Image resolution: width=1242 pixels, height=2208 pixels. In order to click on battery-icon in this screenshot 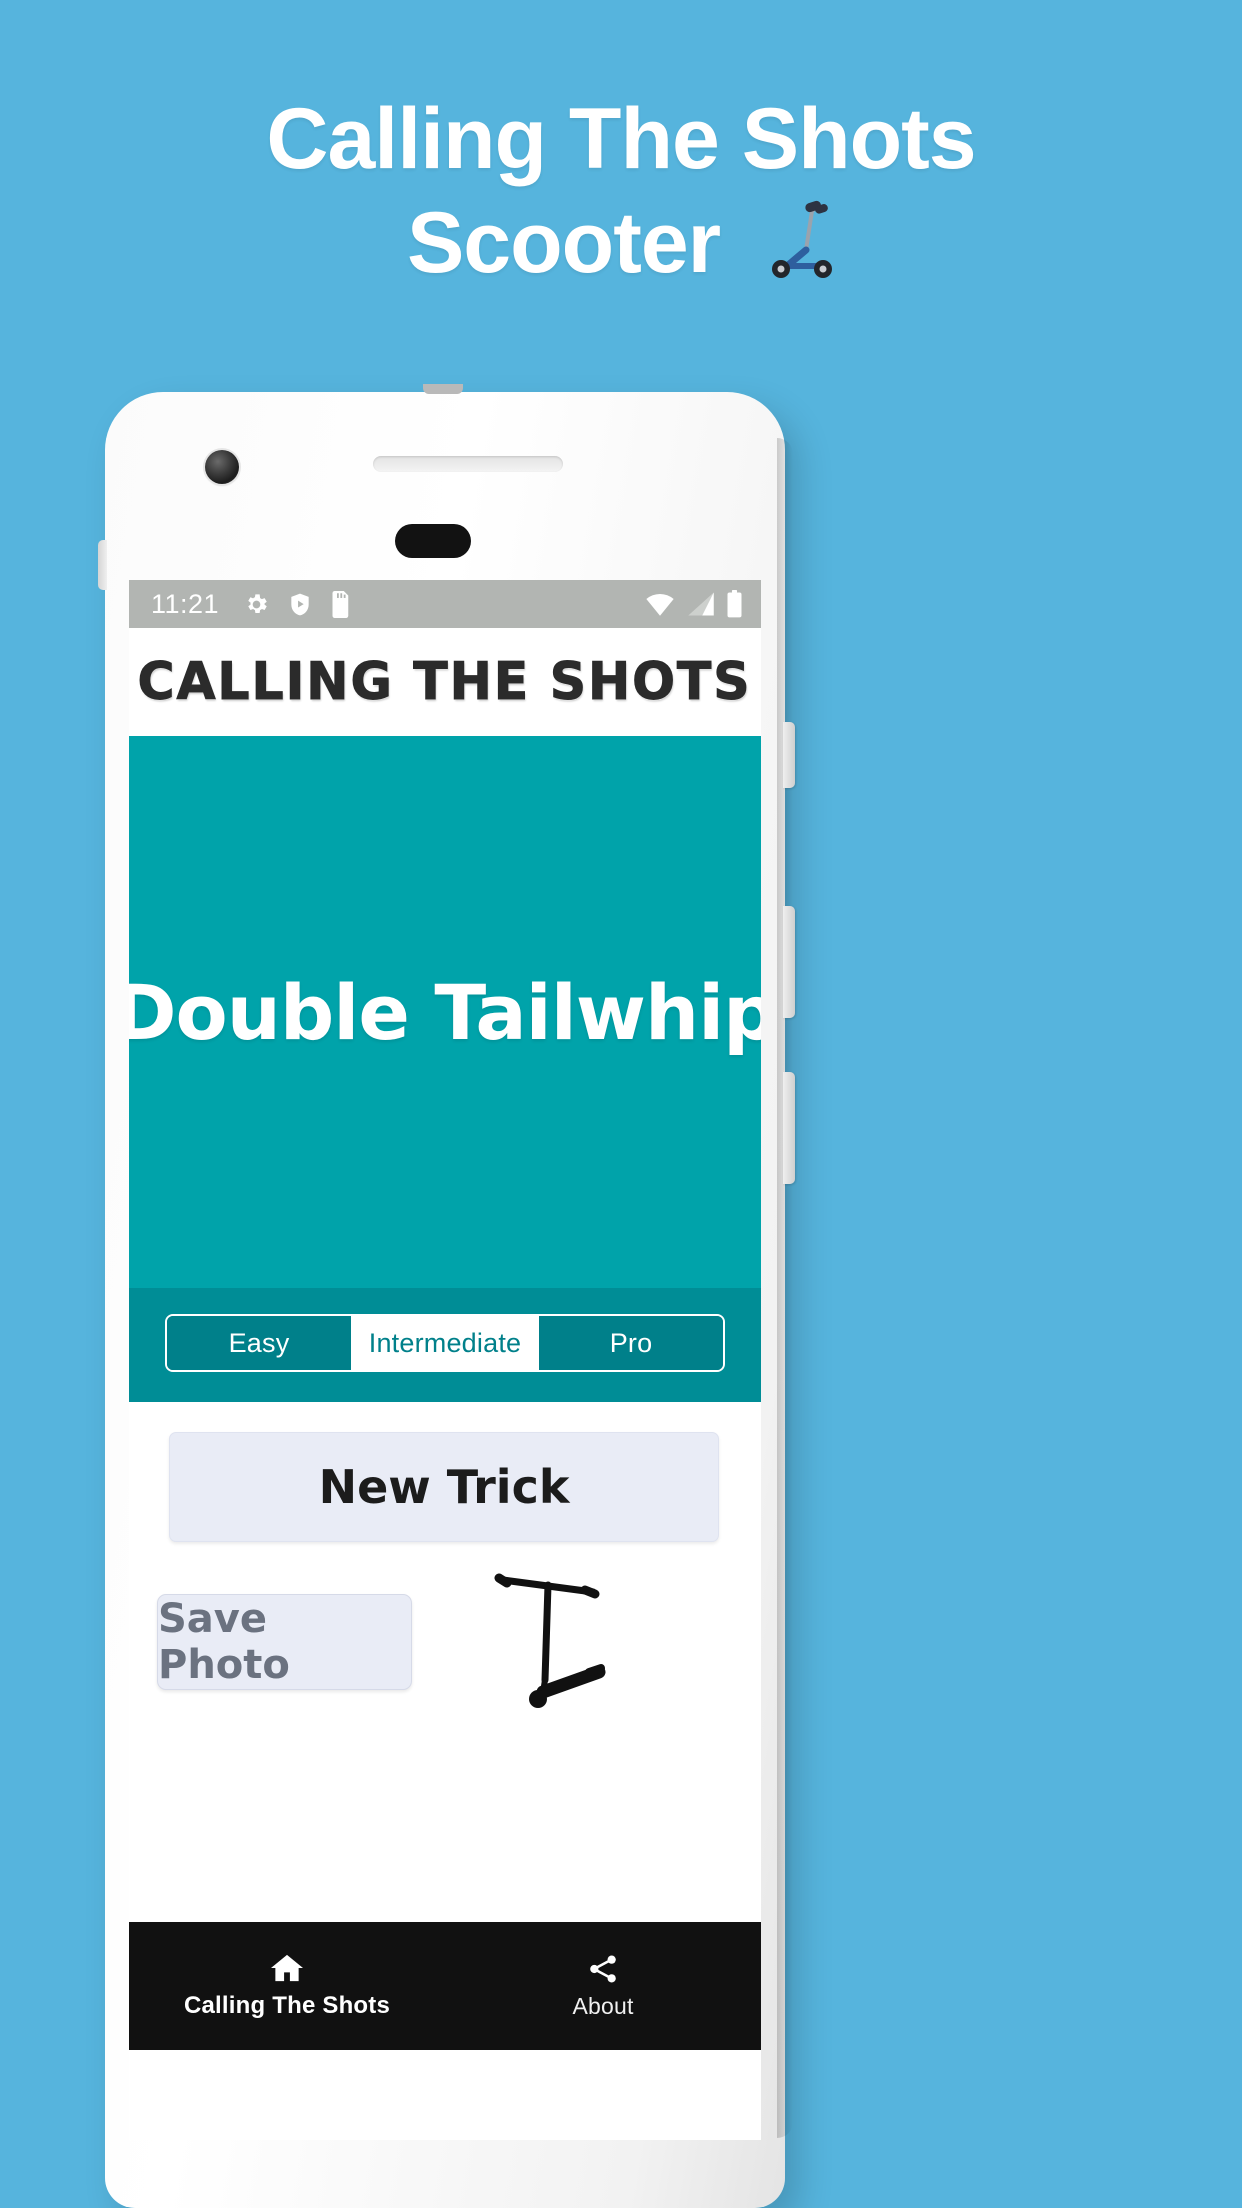, I will do `click(734, 604)`.